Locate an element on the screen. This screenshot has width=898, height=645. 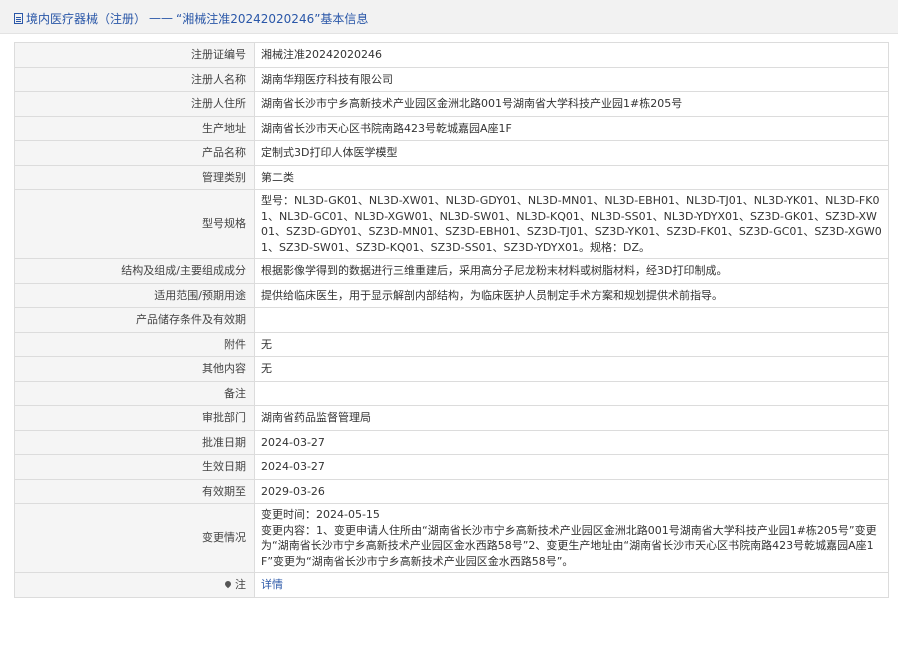
field-label: 审批部门 is located at coordinates (134, 418).